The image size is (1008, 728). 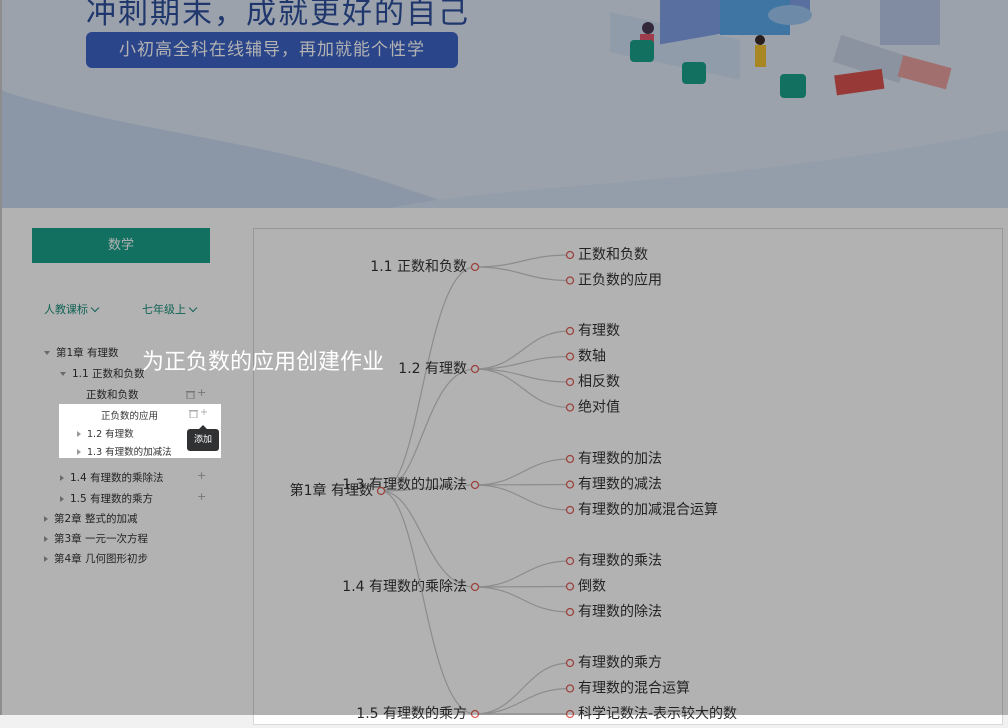 What do you see at coordinates (781, 49) in the screenshot?
I see `classroom-illustration` at bounding box center [781, 49].